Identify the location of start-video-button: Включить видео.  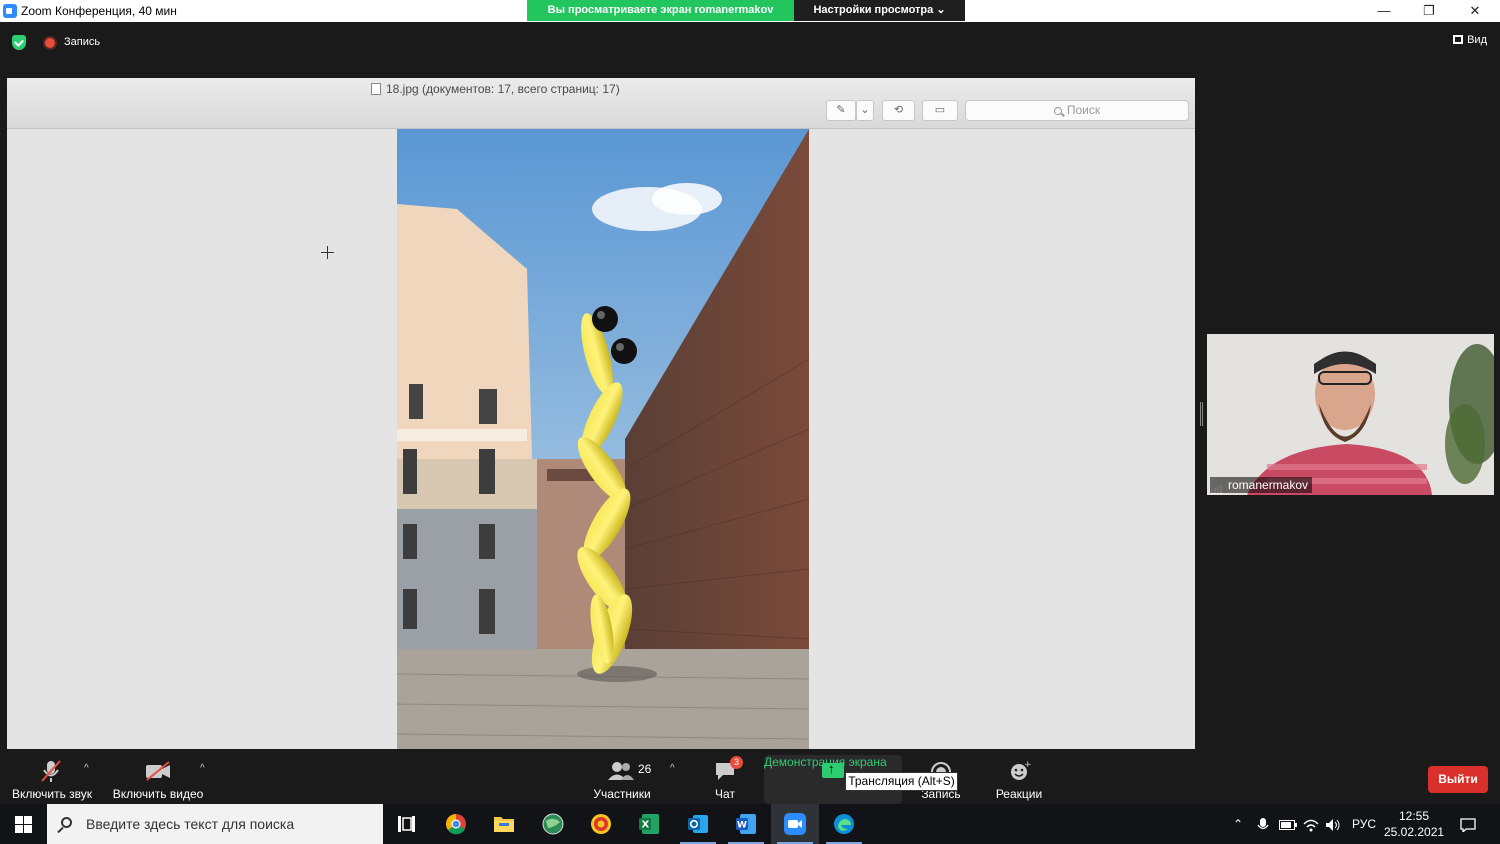
(158, 776).